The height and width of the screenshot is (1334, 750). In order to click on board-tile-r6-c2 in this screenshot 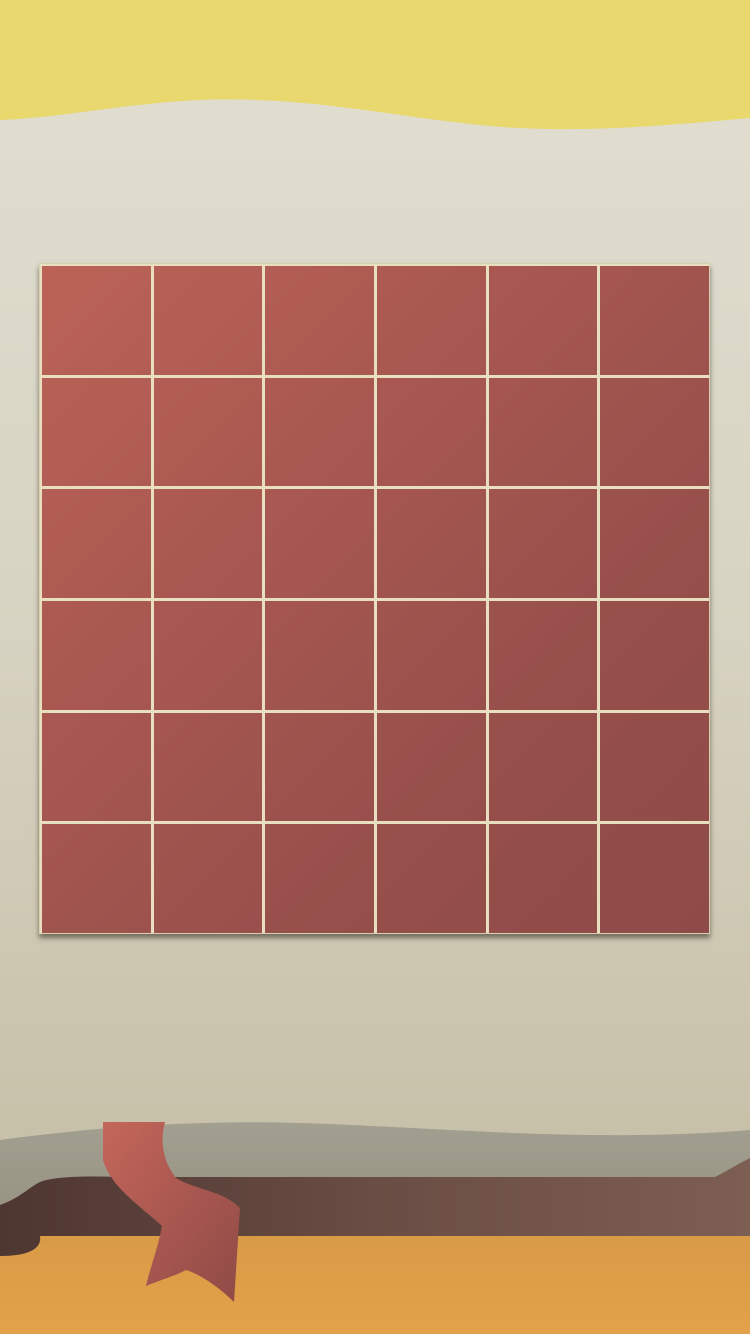, I will do `click(208, 878)`.